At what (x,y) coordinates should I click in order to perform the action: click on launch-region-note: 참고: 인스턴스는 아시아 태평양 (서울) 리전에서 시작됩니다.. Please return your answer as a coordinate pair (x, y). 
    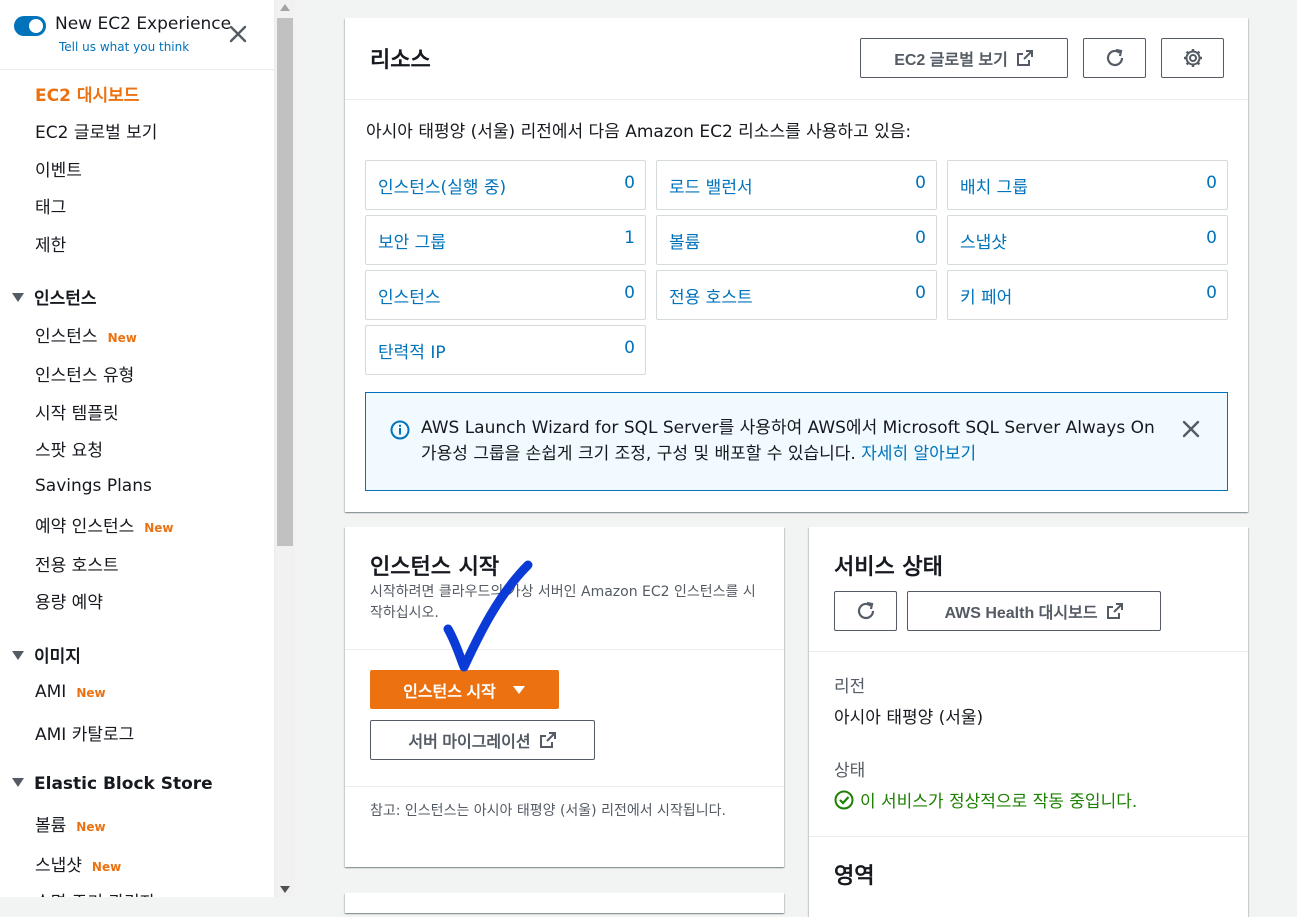
    Looking at the image, I should click on (548, 811).